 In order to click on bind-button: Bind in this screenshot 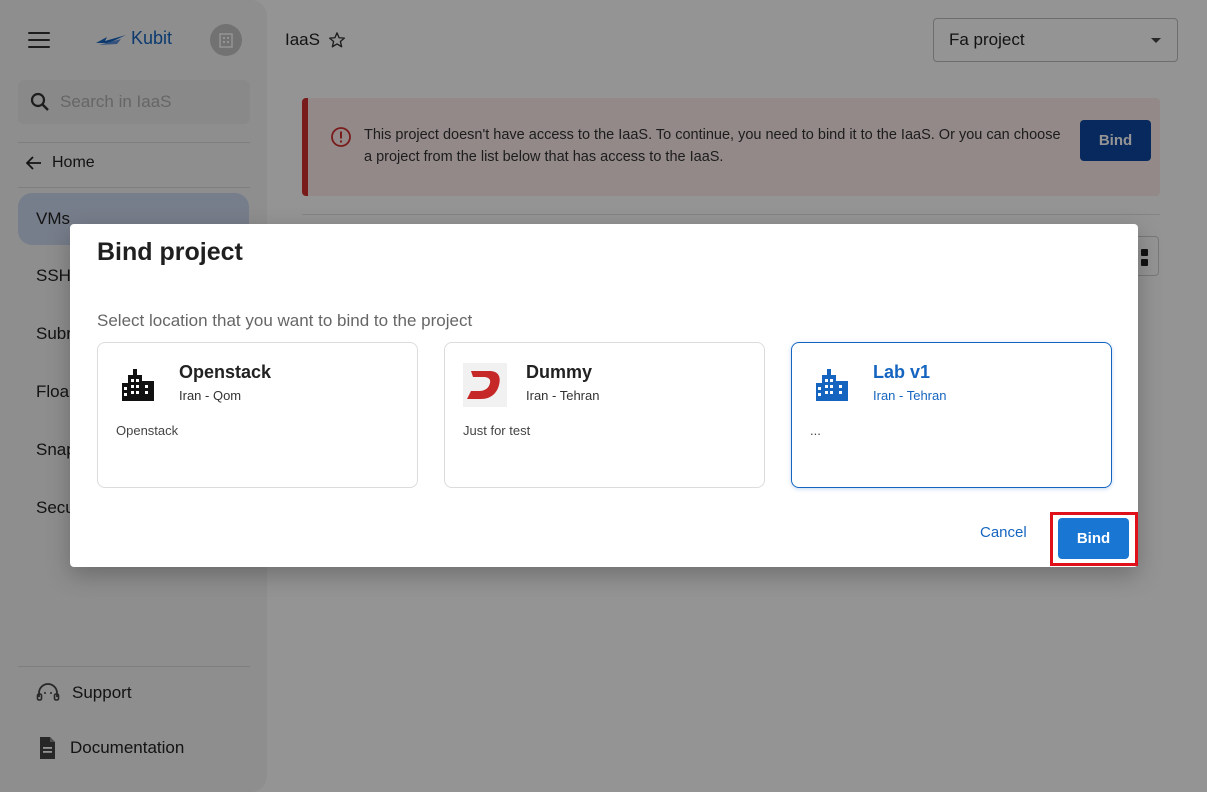, I will do `click(1093, 538)`.